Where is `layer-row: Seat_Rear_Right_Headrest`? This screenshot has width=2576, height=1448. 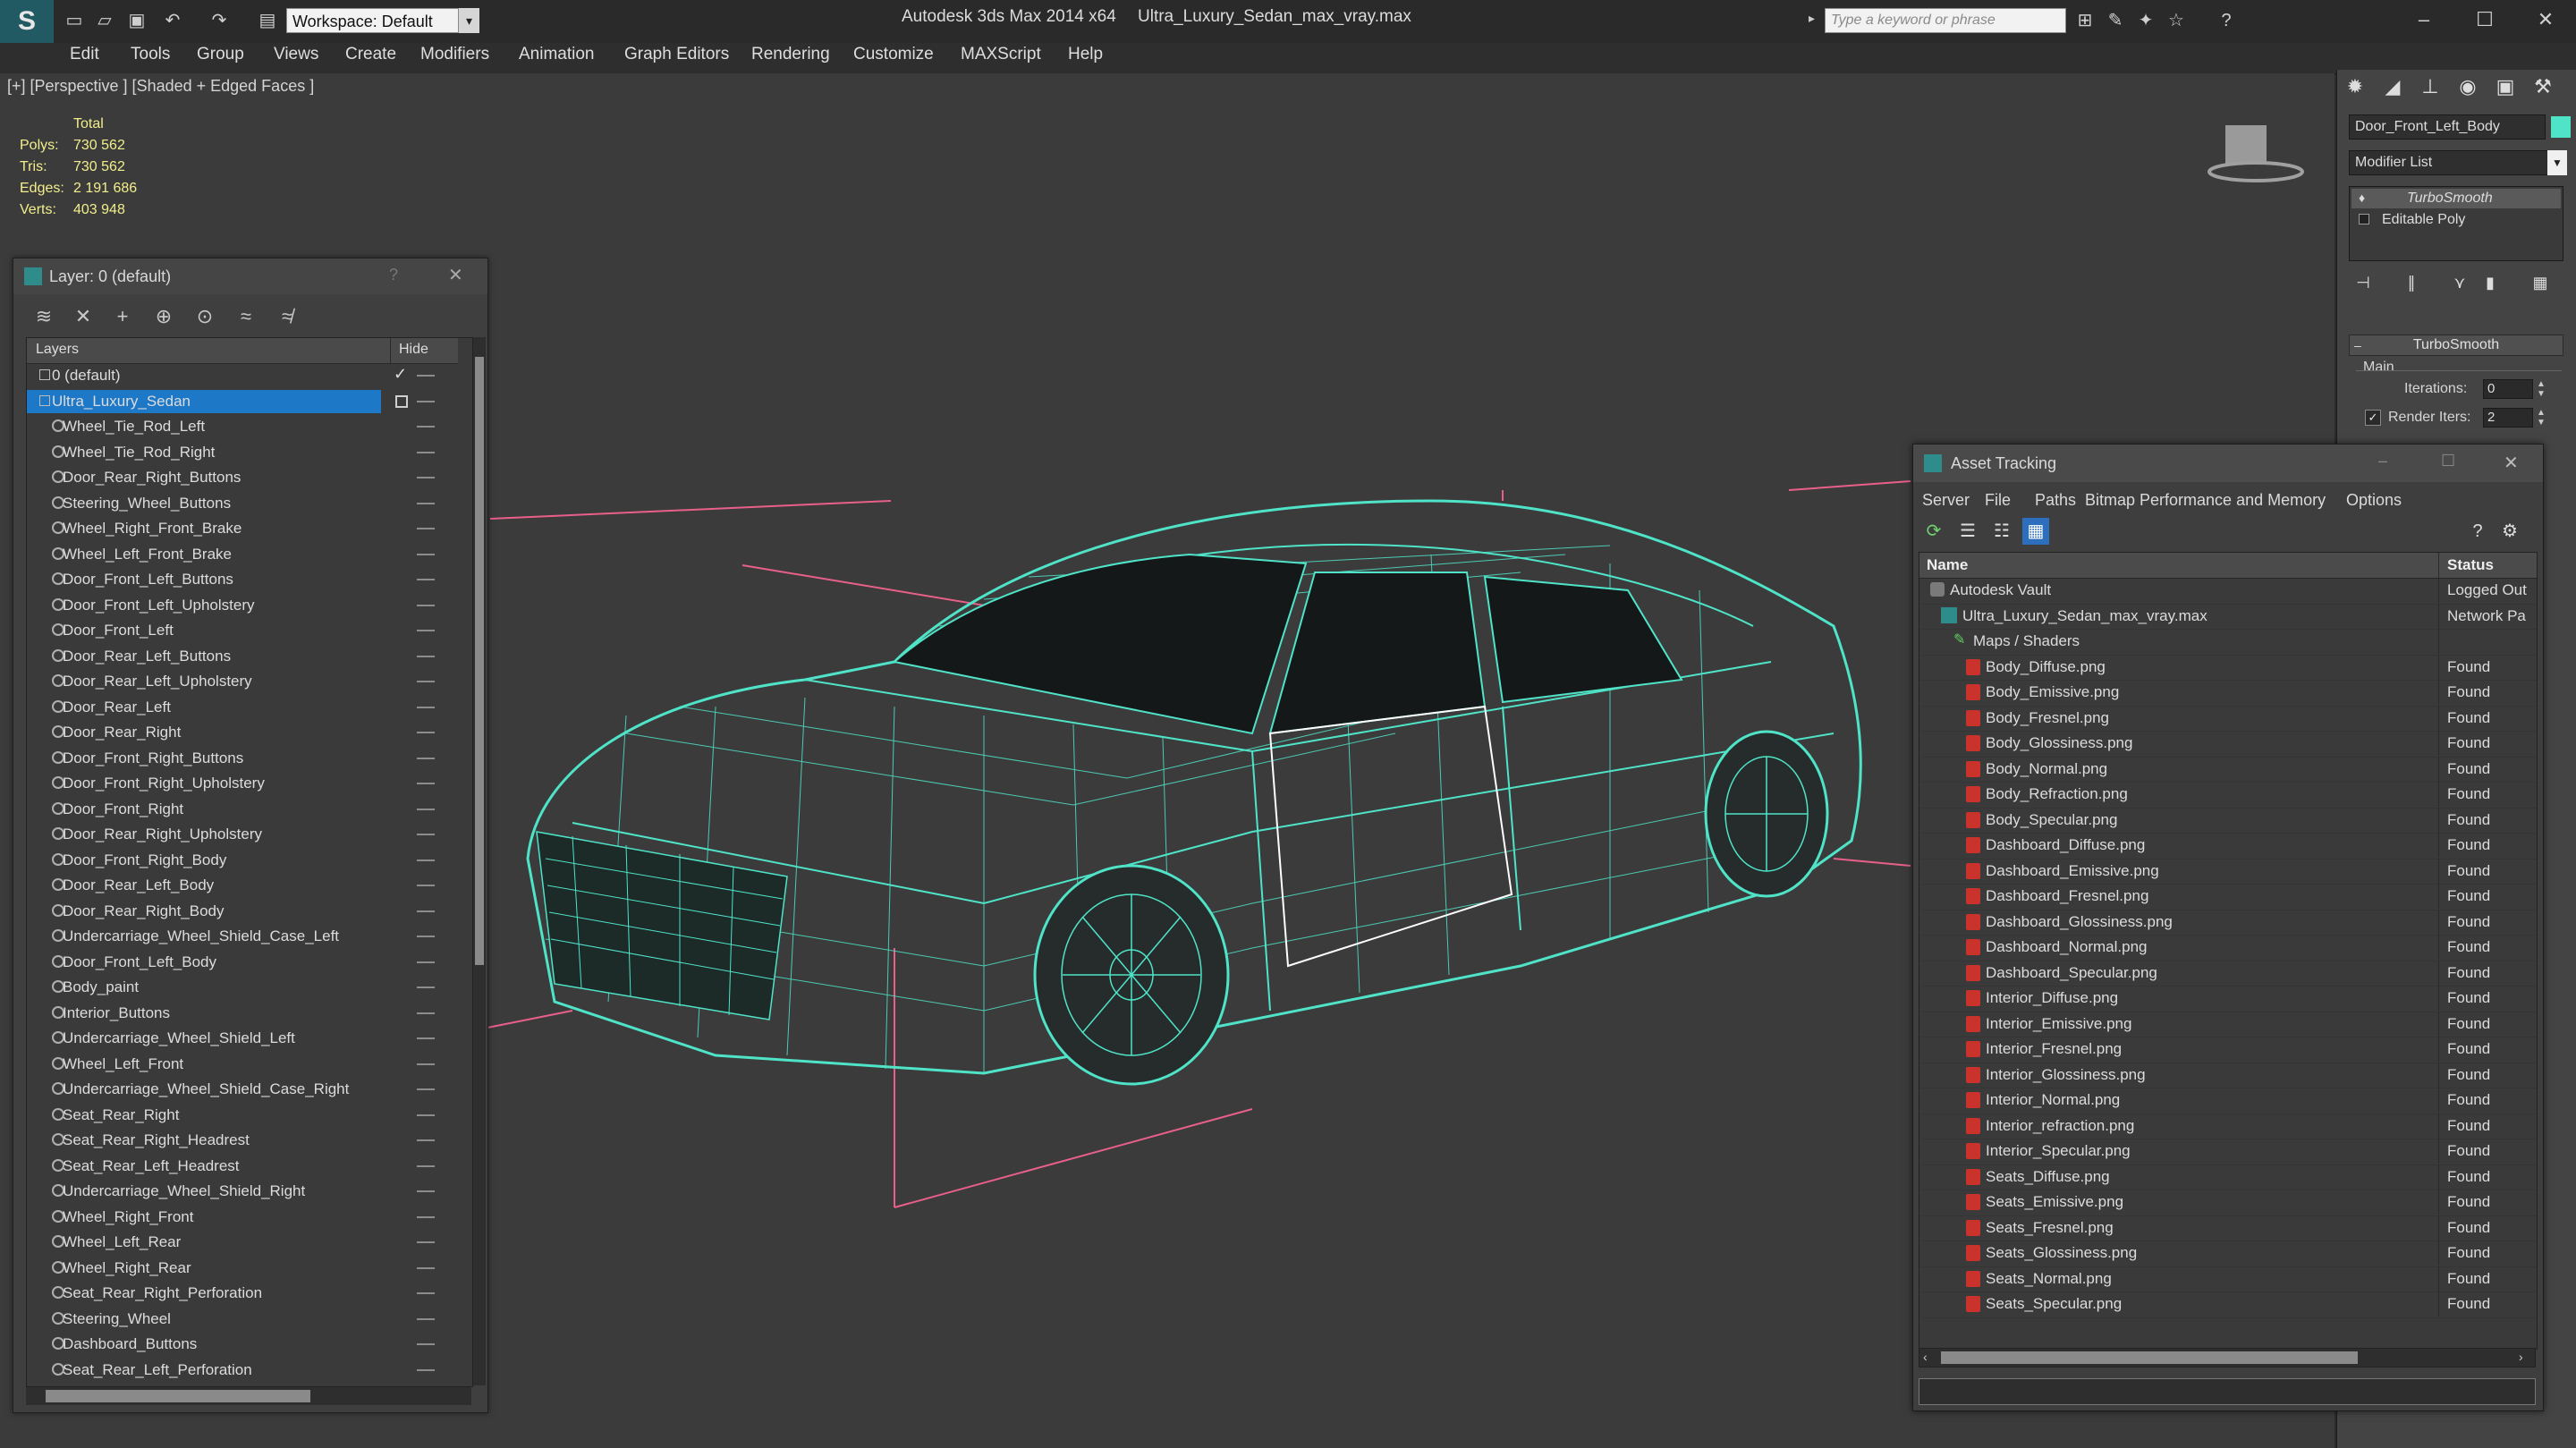 layer-row: Seat_Rear_Right_Headrest is located at coordinates (242, 1141).